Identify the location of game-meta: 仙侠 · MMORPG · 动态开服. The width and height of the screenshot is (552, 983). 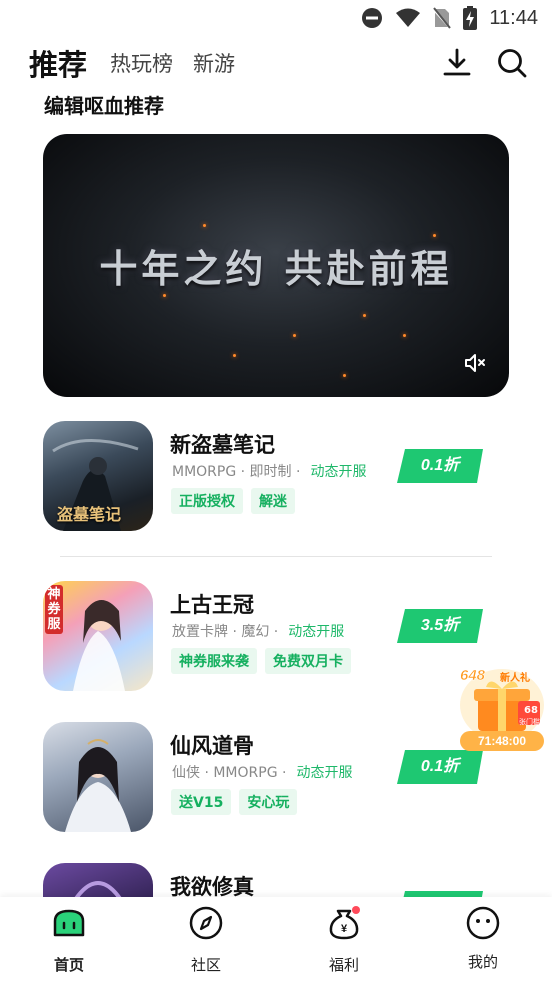
(262, 772).